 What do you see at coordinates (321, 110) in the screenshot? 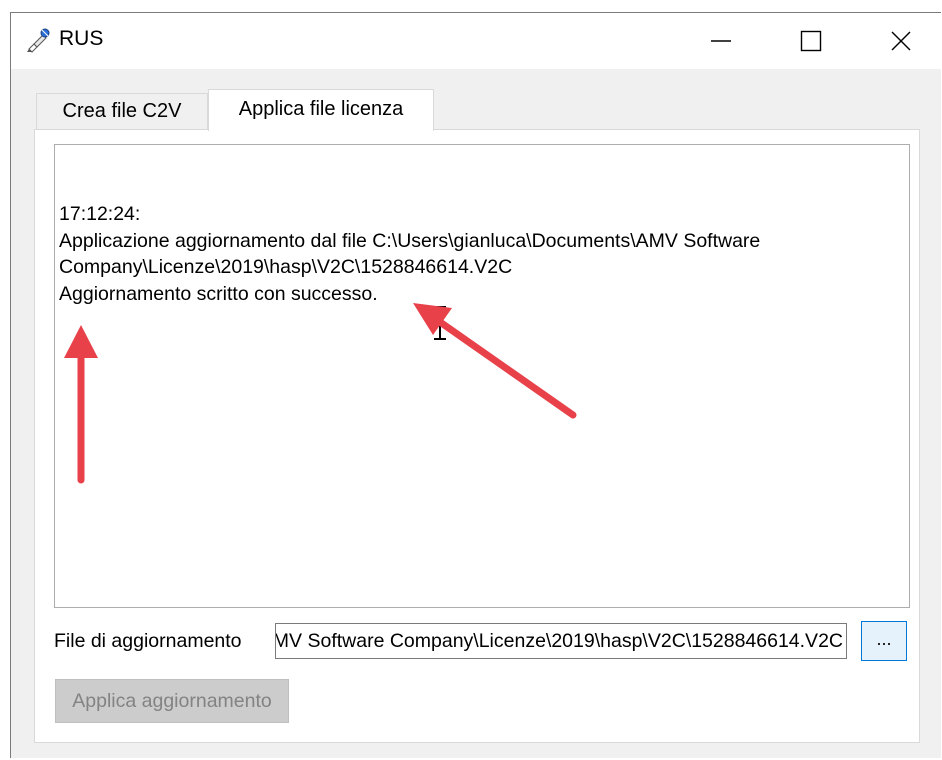
I see `tab-applica-file-licenza: Applica file licenza` at bounding box center [321, 110].